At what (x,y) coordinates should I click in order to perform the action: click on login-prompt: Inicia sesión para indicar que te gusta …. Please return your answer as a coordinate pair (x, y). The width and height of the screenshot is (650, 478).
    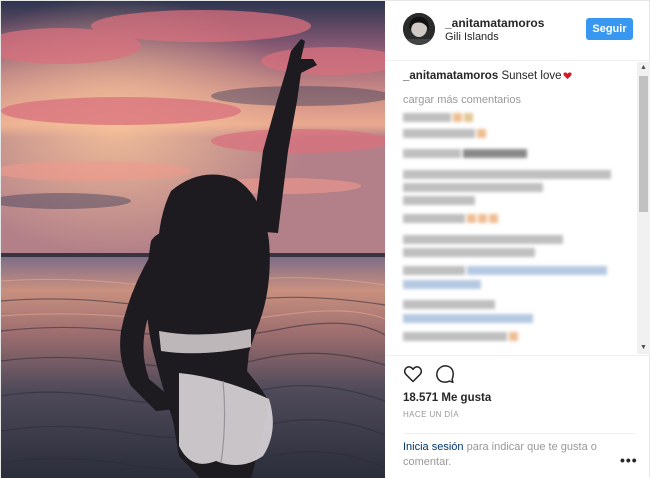
    Looking at the image, I should click on (519, 455).